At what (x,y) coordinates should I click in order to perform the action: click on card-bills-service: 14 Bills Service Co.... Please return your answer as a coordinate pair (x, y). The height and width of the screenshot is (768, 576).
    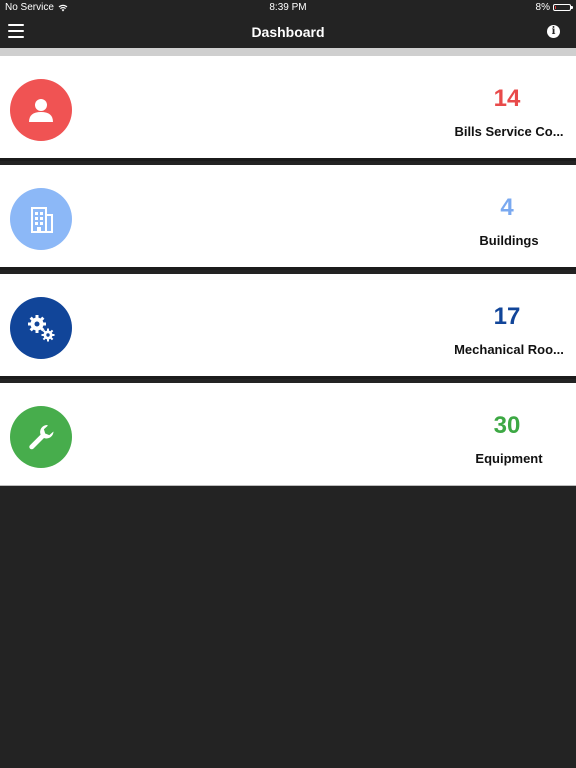
    Looking at the image, I should click on (288, 108).